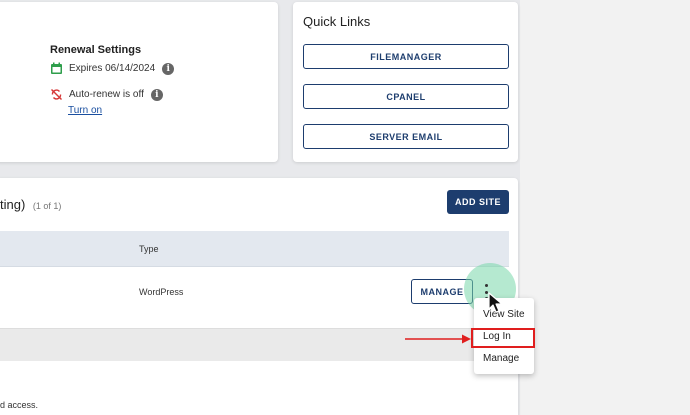  I want to click on renewal-settings-title: Renewal Settings, so click(96, 50).